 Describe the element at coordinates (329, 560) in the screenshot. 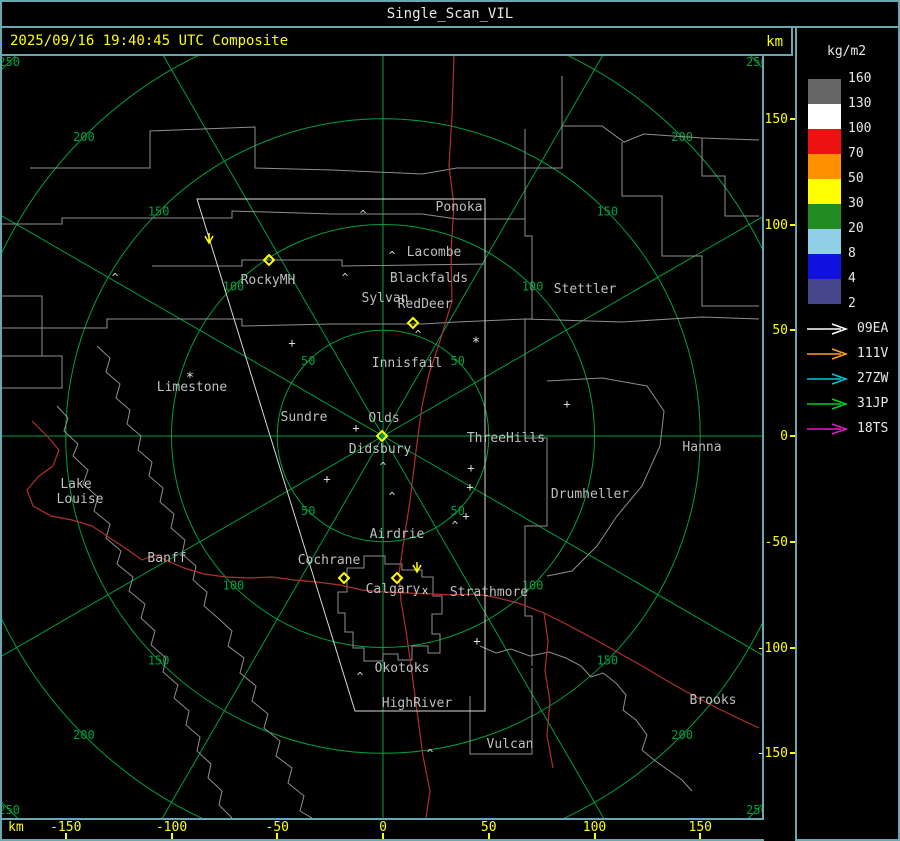

I see `city-label: Cochrane` at that location.